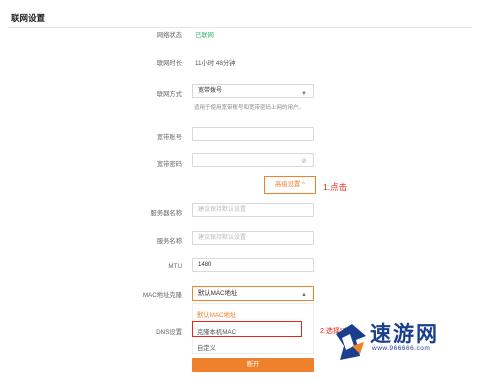 The height and width of the screenshot is (381, 480). Describe the element at coordinates (253, 238) in the screenshot. I see `service-name-input: 建议保持默认设置` at that location.